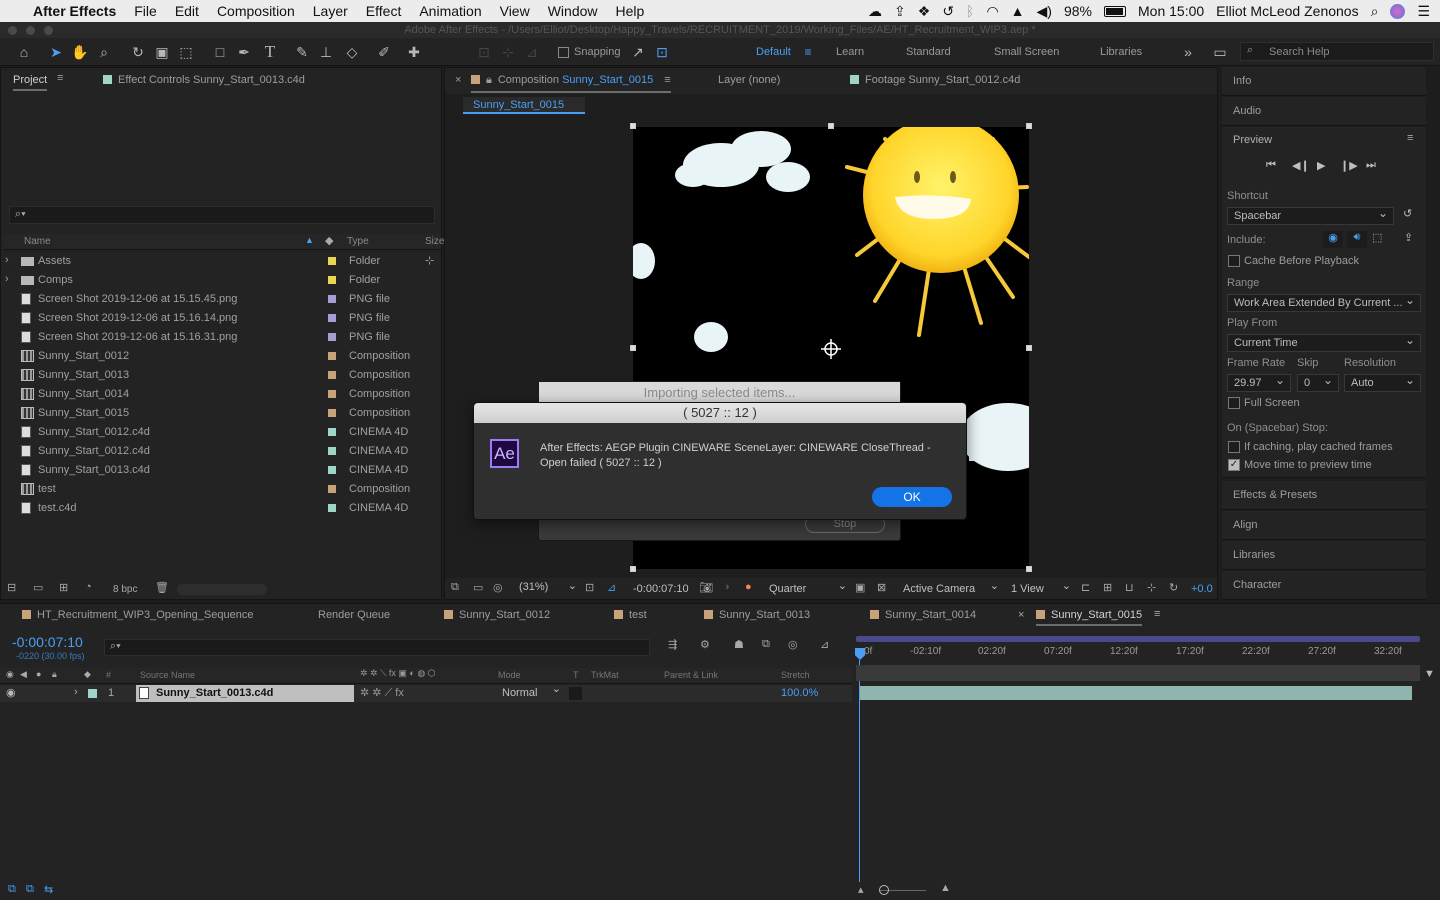 Image resolution: width=1440 pixels, height=900 pixels. I want to click on timeline-timecode: -0:00:07:10, so click(47, 642).